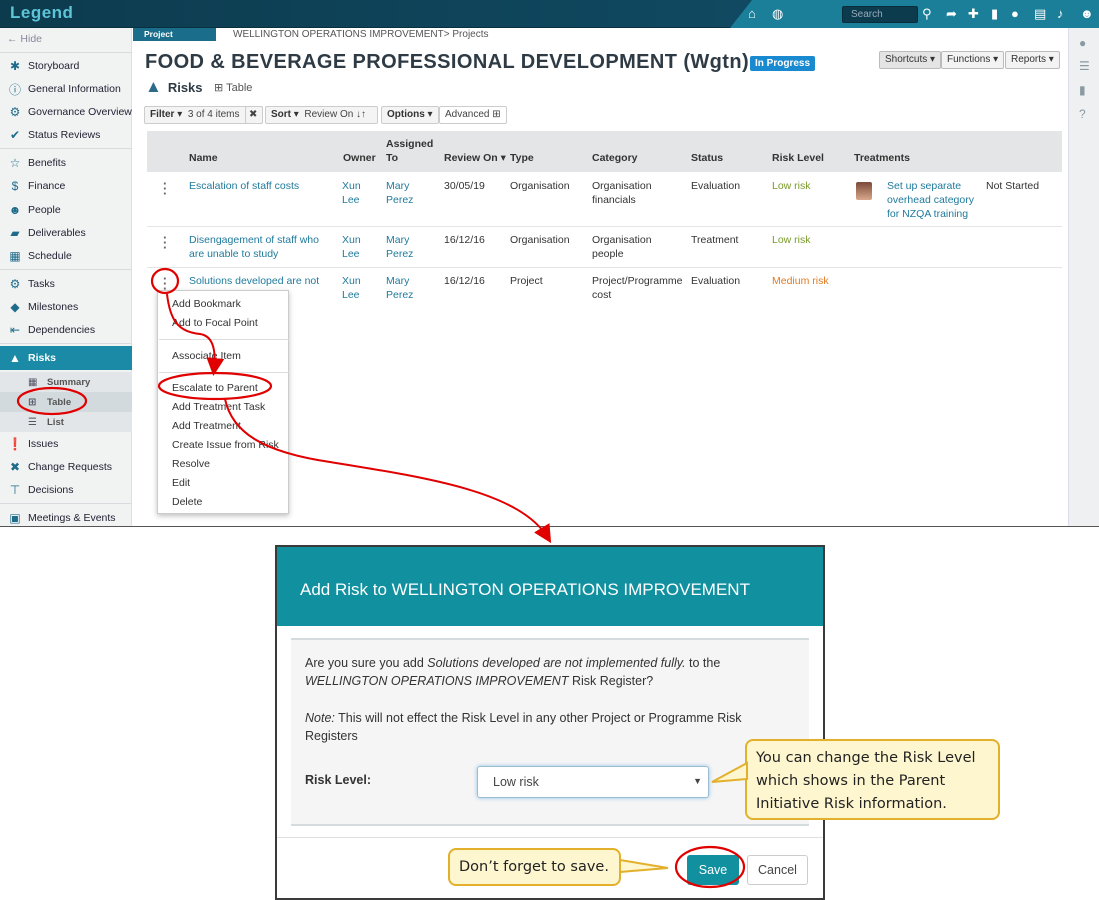 This screenshot has height=900, width=1099. Describe the element at coordinates (195, 334) in the screenshot. I see `arrow-to-escalate` at that location.